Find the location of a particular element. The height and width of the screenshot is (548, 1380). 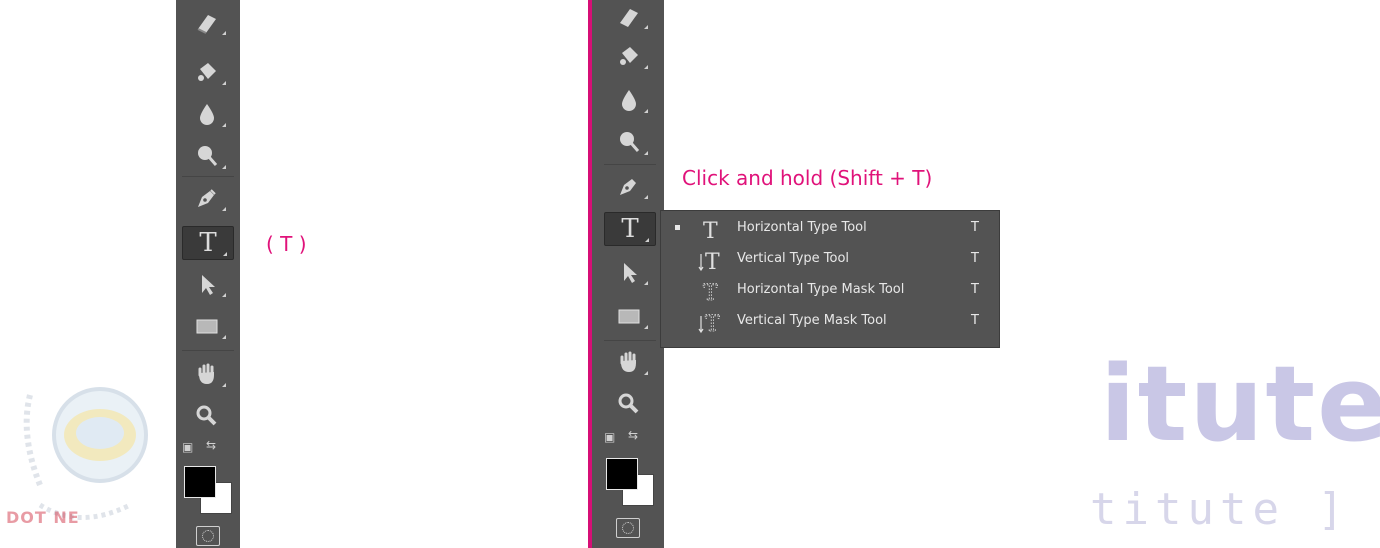

menu-item-label: Vertical Type Tool is located at coordinates (793, 258).